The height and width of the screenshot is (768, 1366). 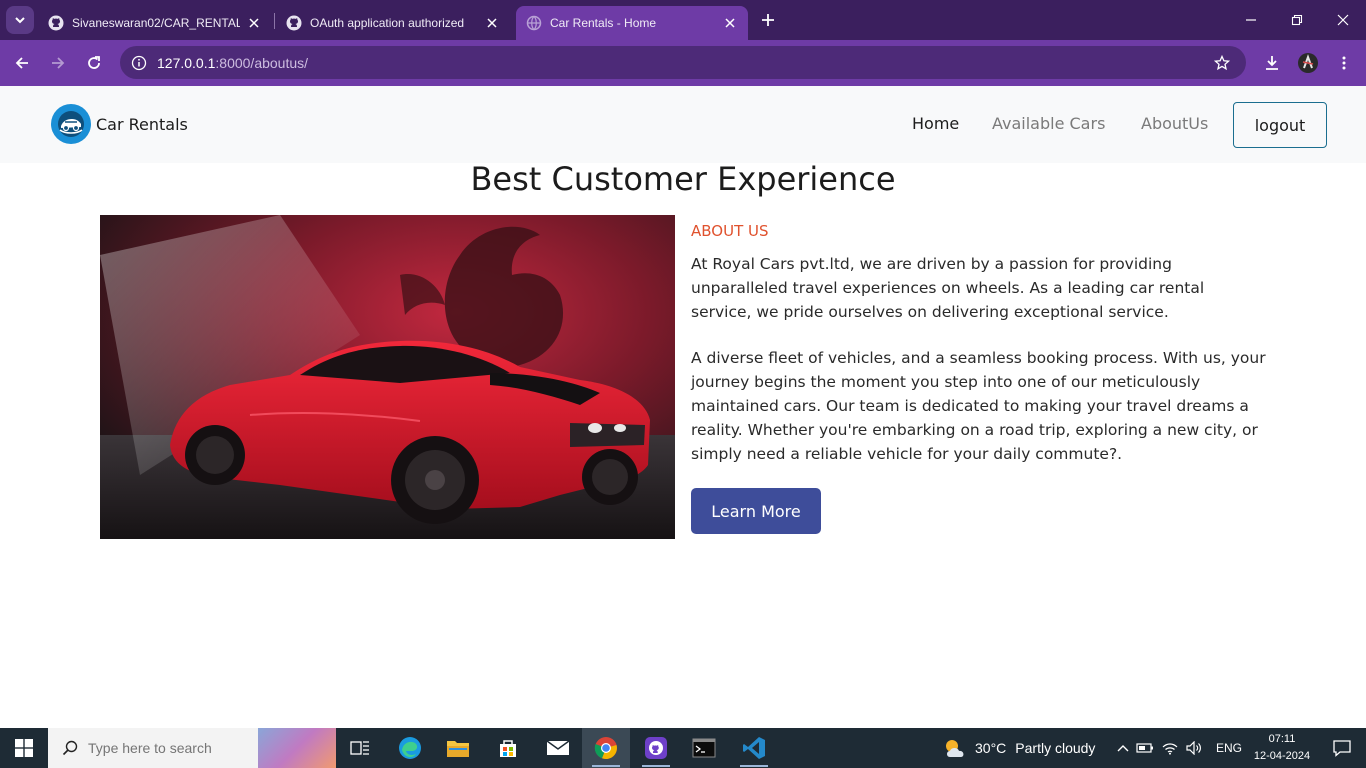 I want to click on nav-link-home: Home, so click(x=935, y=123).